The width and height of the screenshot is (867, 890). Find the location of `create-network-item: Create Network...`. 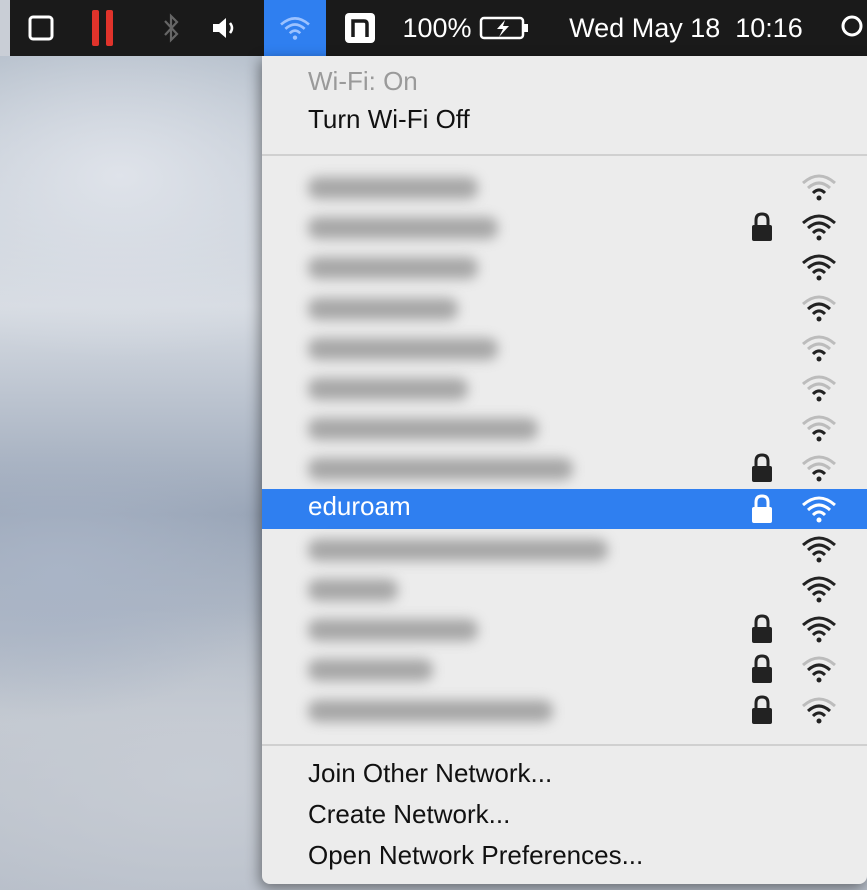

create-network-item: Create Network... is located at coordinates (409, 814).